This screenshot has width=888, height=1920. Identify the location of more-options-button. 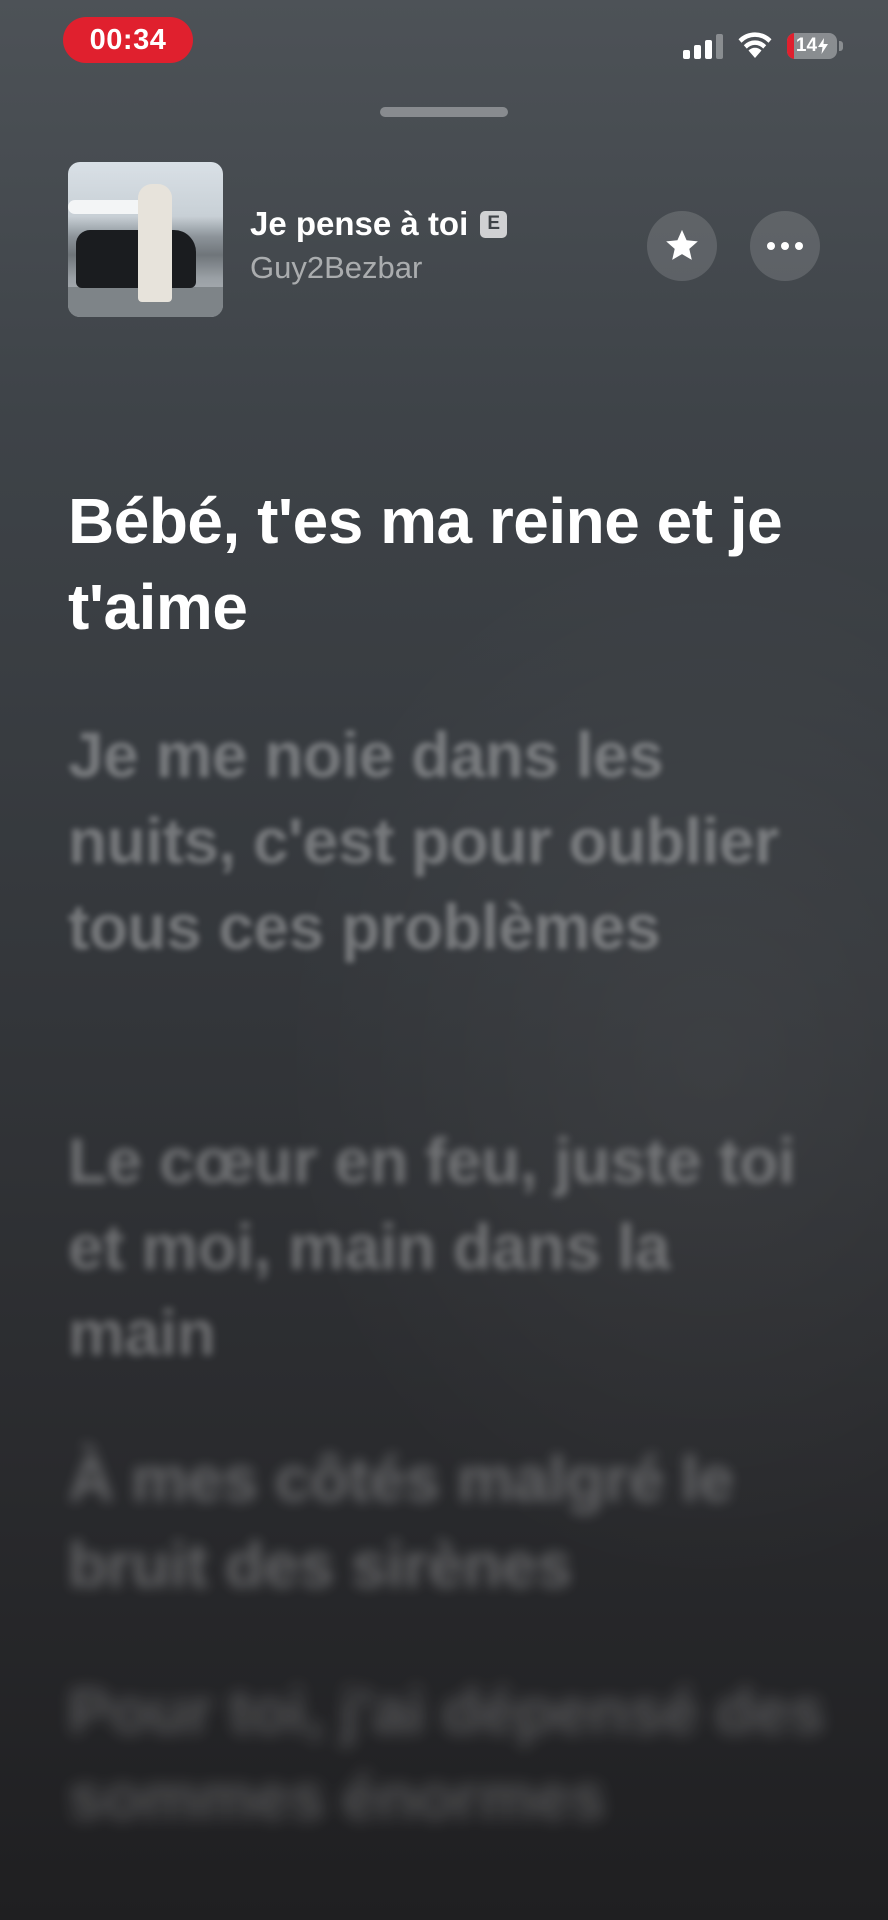
(785, 246).